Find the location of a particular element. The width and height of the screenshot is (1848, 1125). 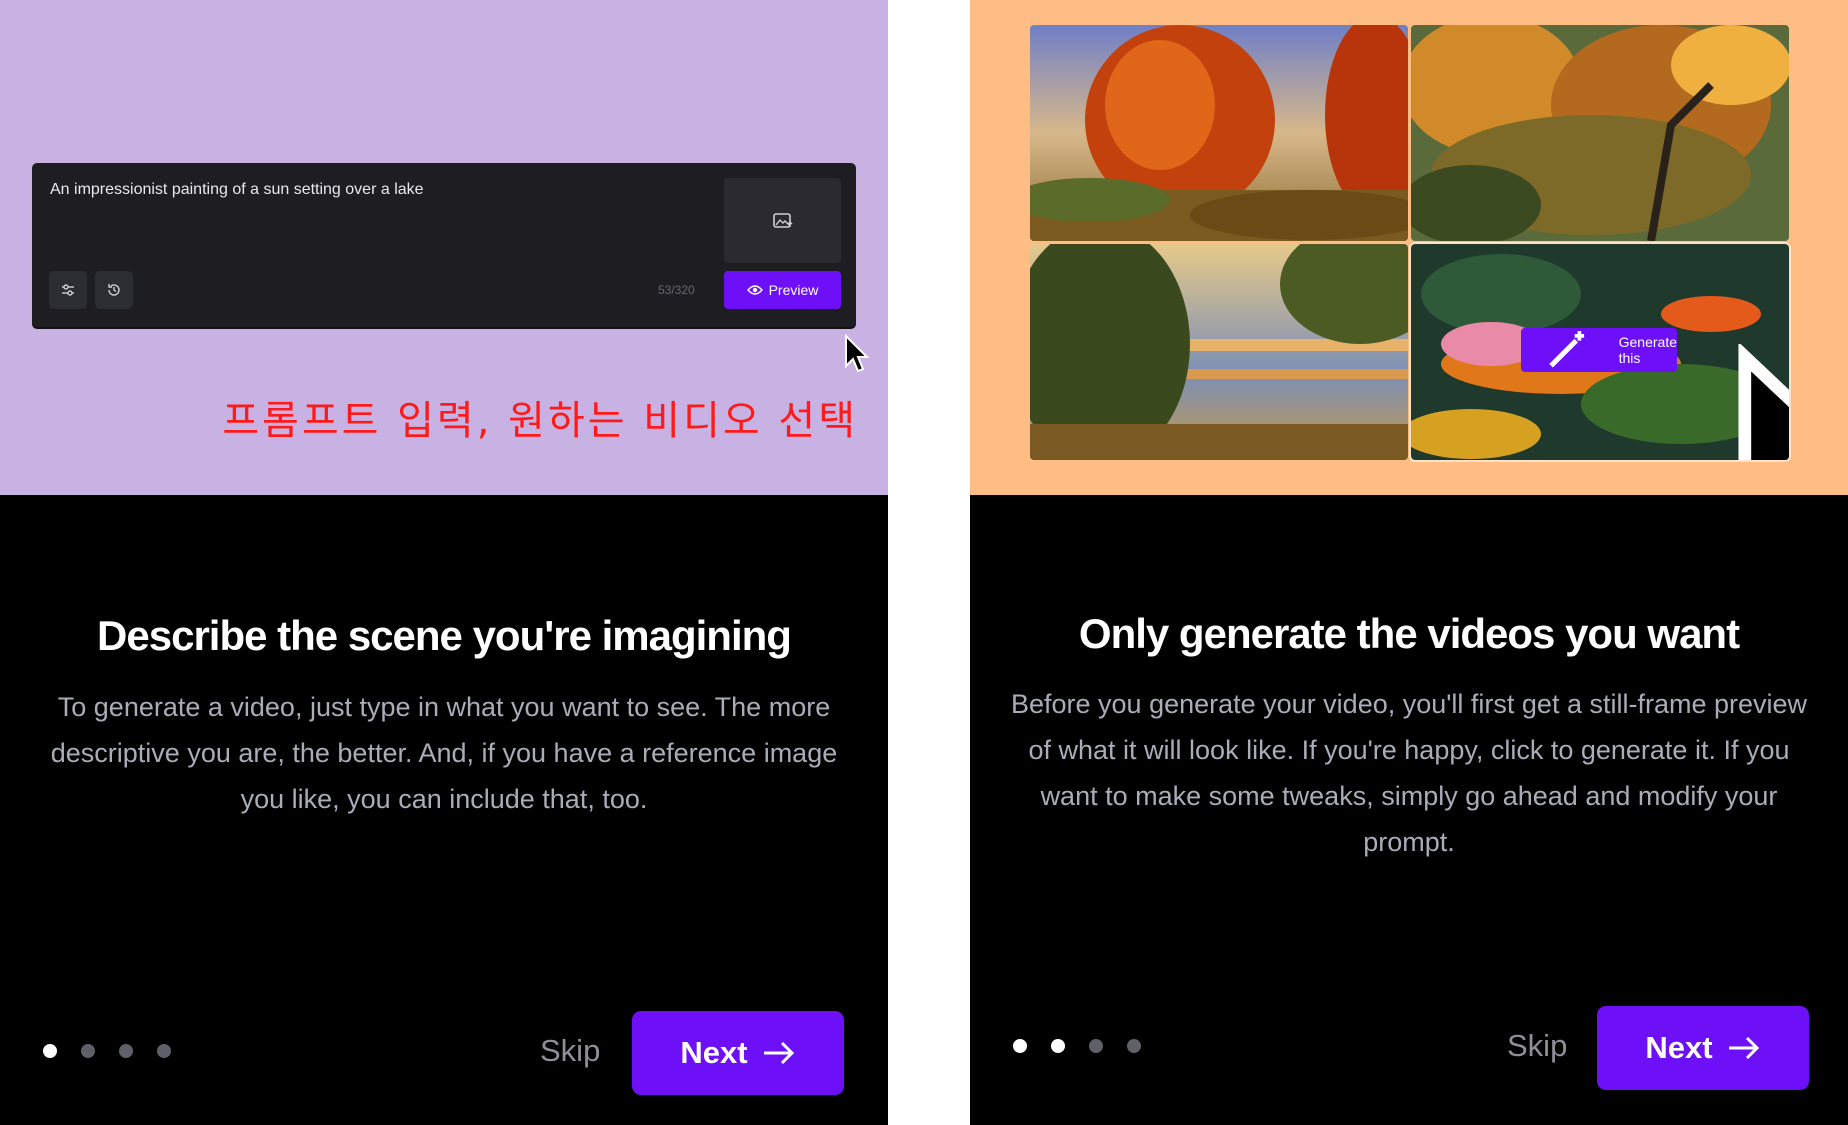

settings-button is located at coordinates (68, 290).